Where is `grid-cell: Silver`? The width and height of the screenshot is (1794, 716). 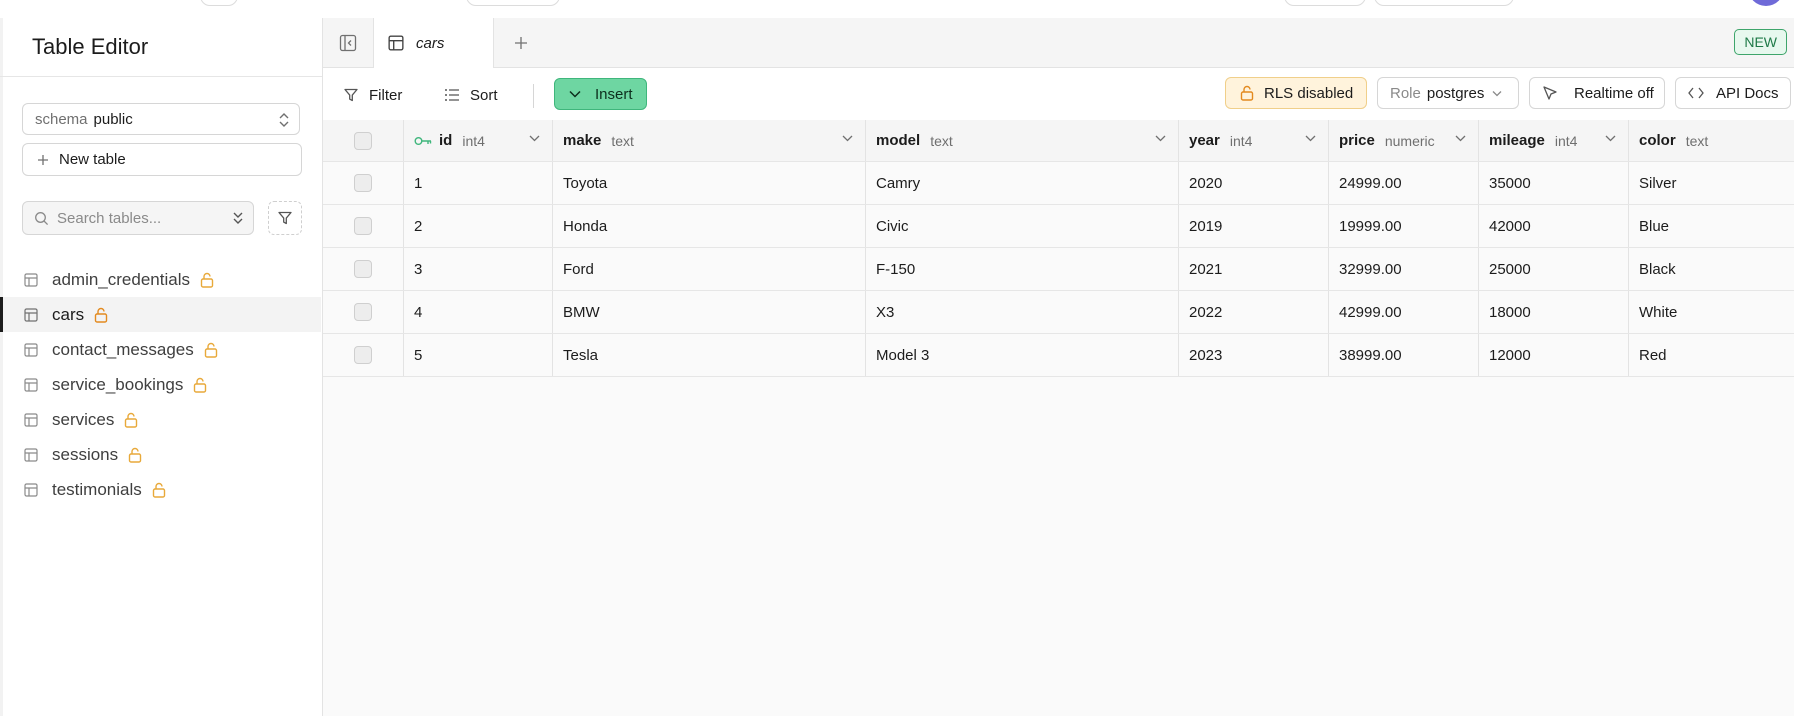
grid-cell: Silver is located at coordinates (1711, 183).